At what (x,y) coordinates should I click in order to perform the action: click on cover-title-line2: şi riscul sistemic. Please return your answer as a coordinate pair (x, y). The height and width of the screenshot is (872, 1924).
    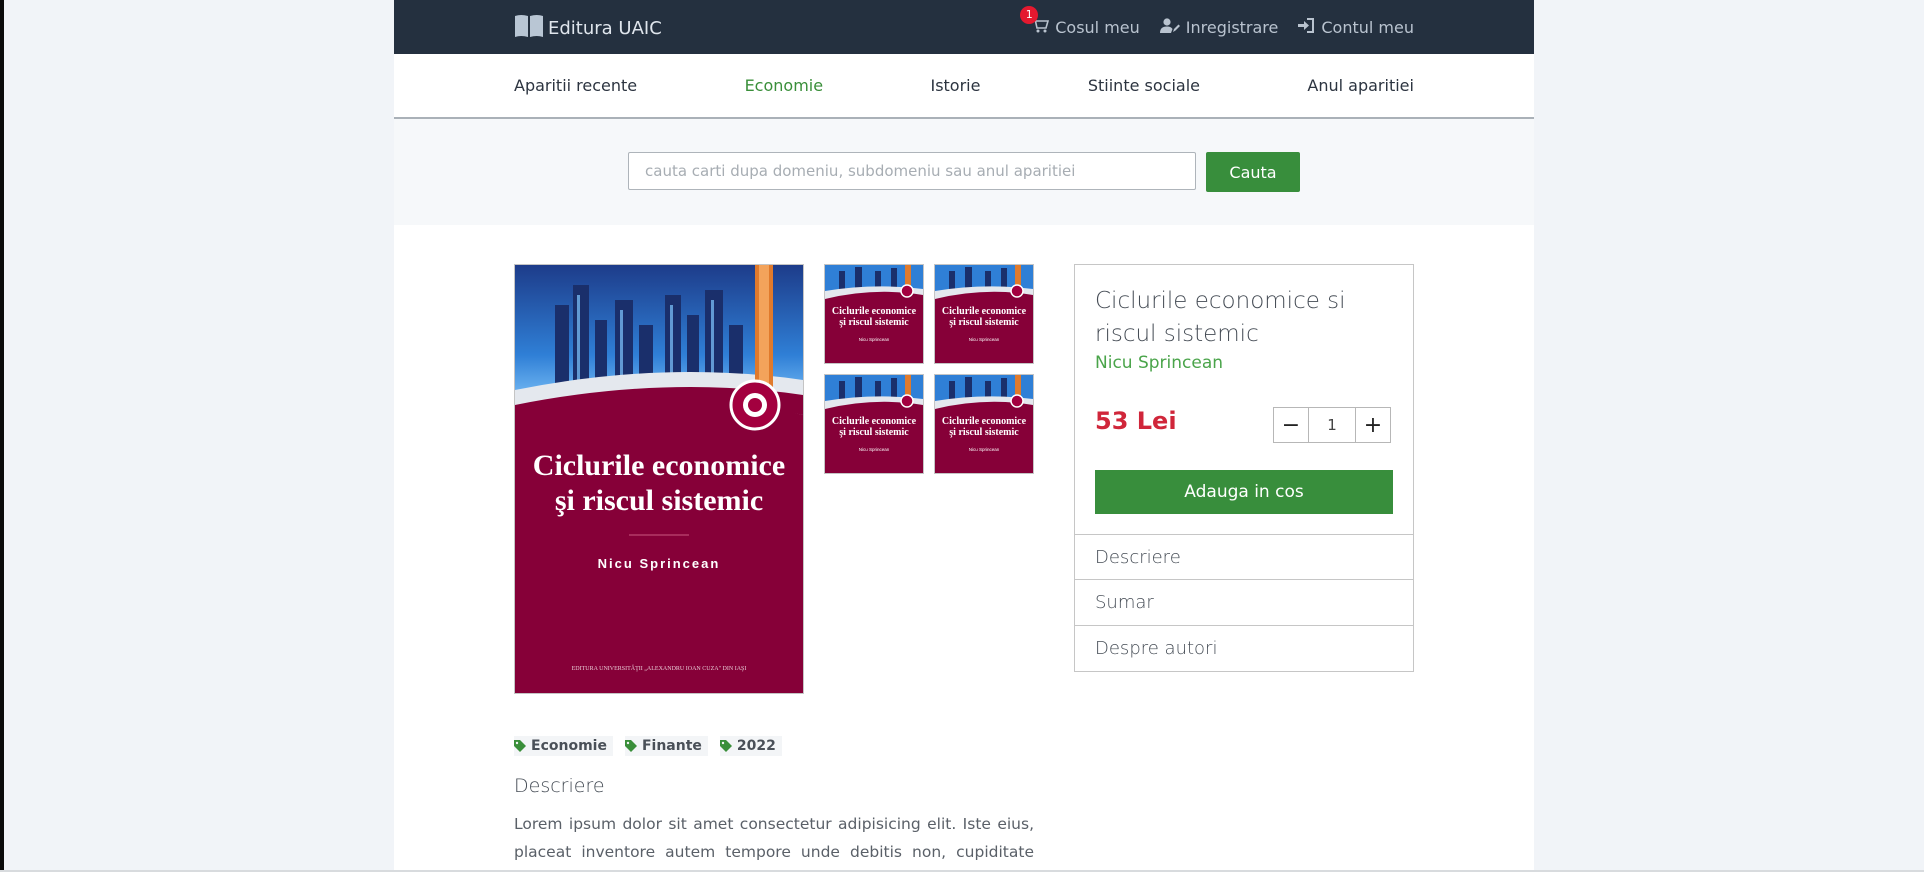
    Looking at the image, I should click on (659, 500).